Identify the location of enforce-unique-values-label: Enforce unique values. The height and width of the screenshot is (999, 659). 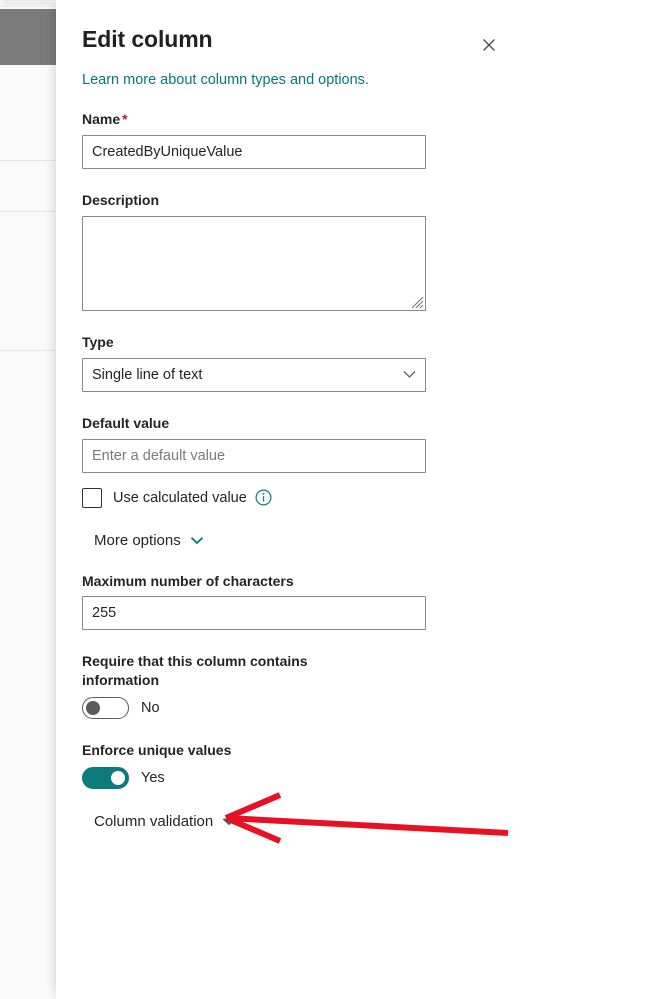
(157, 750).